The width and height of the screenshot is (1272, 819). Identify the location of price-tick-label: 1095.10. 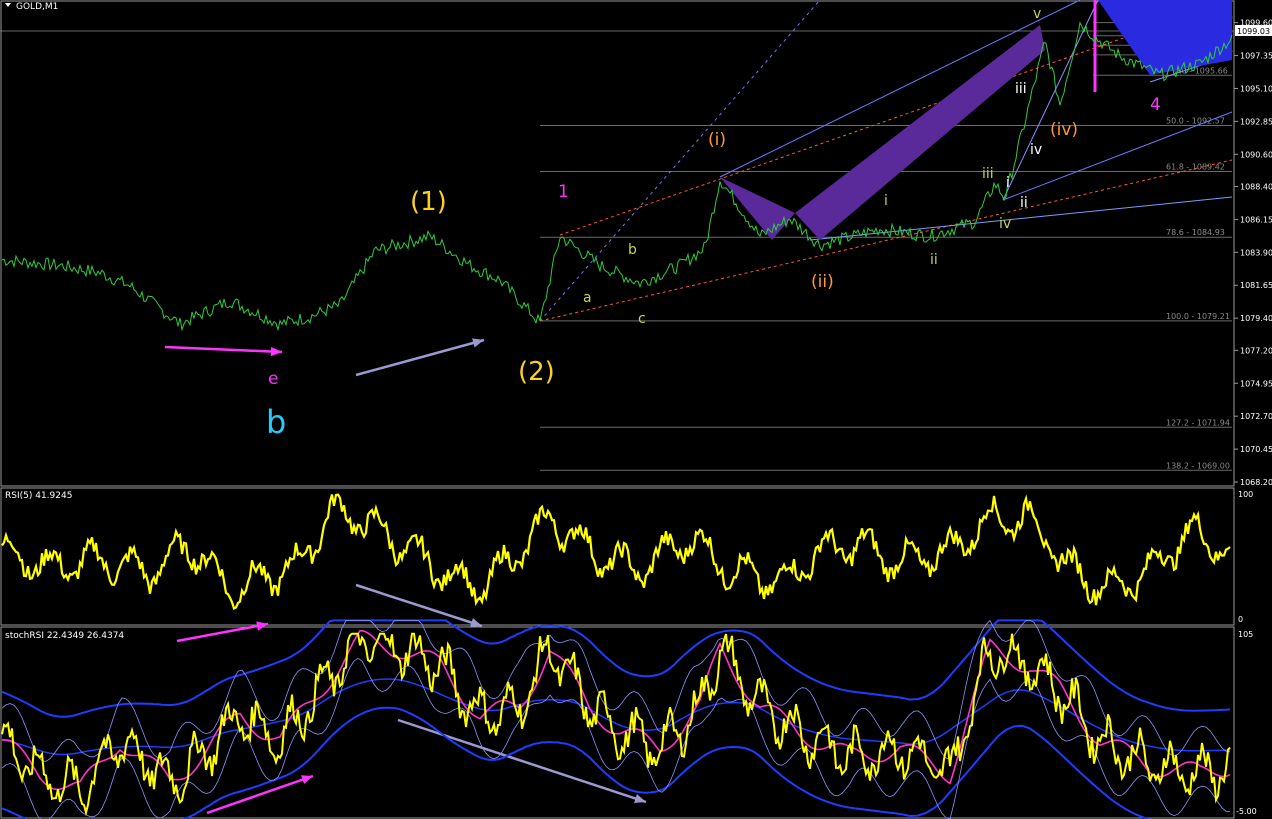
(1256, 88).